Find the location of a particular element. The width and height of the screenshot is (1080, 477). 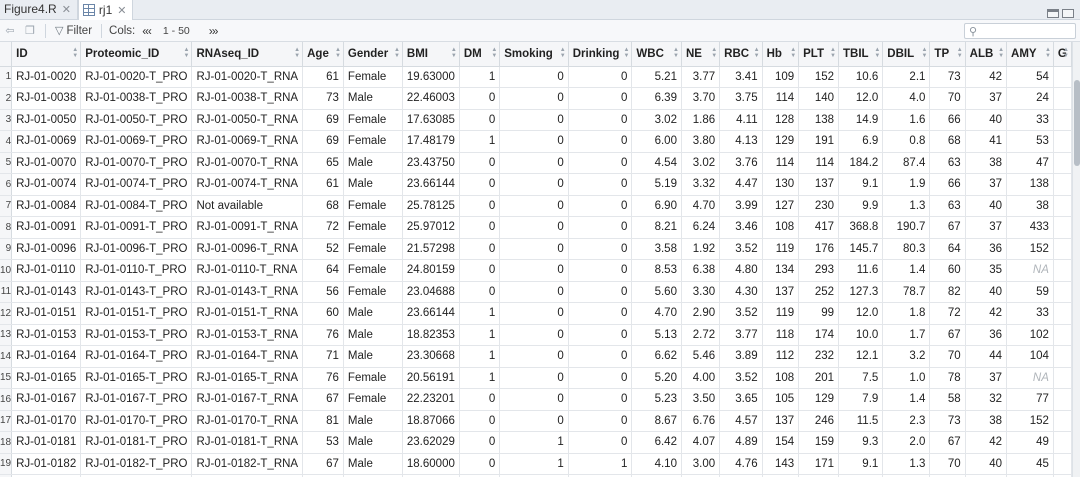

table-cell: 66 is located at coordinates (947, 120).